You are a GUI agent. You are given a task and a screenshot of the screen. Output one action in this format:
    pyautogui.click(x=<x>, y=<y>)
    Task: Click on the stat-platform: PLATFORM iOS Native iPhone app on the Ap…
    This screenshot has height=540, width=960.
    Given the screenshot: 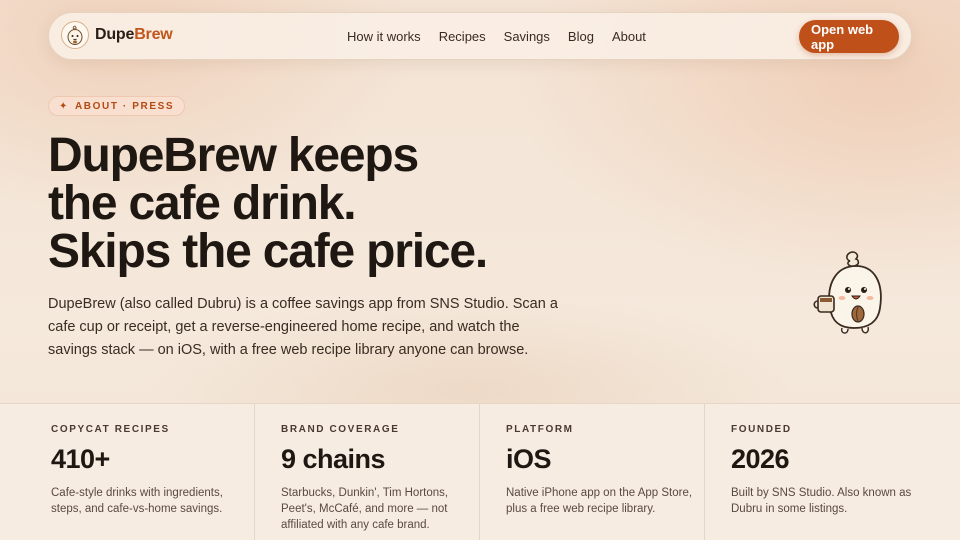 What is the action you would take?
    pyautogui.click(x=592, y=472)
    